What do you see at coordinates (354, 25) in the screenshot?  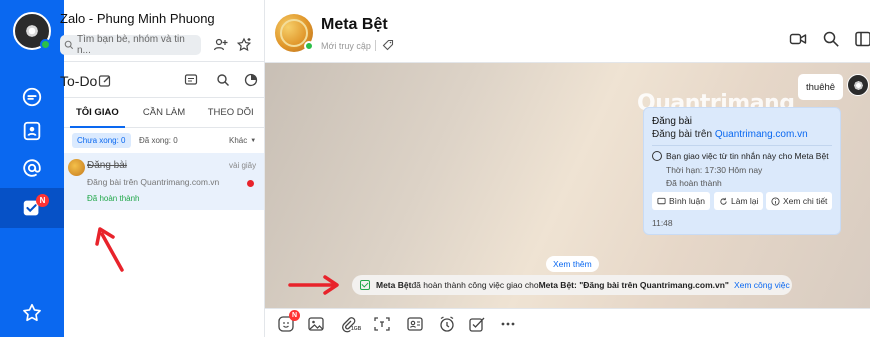 I see `contact-name: Meta Bệt` at bounding box center [354, 25].